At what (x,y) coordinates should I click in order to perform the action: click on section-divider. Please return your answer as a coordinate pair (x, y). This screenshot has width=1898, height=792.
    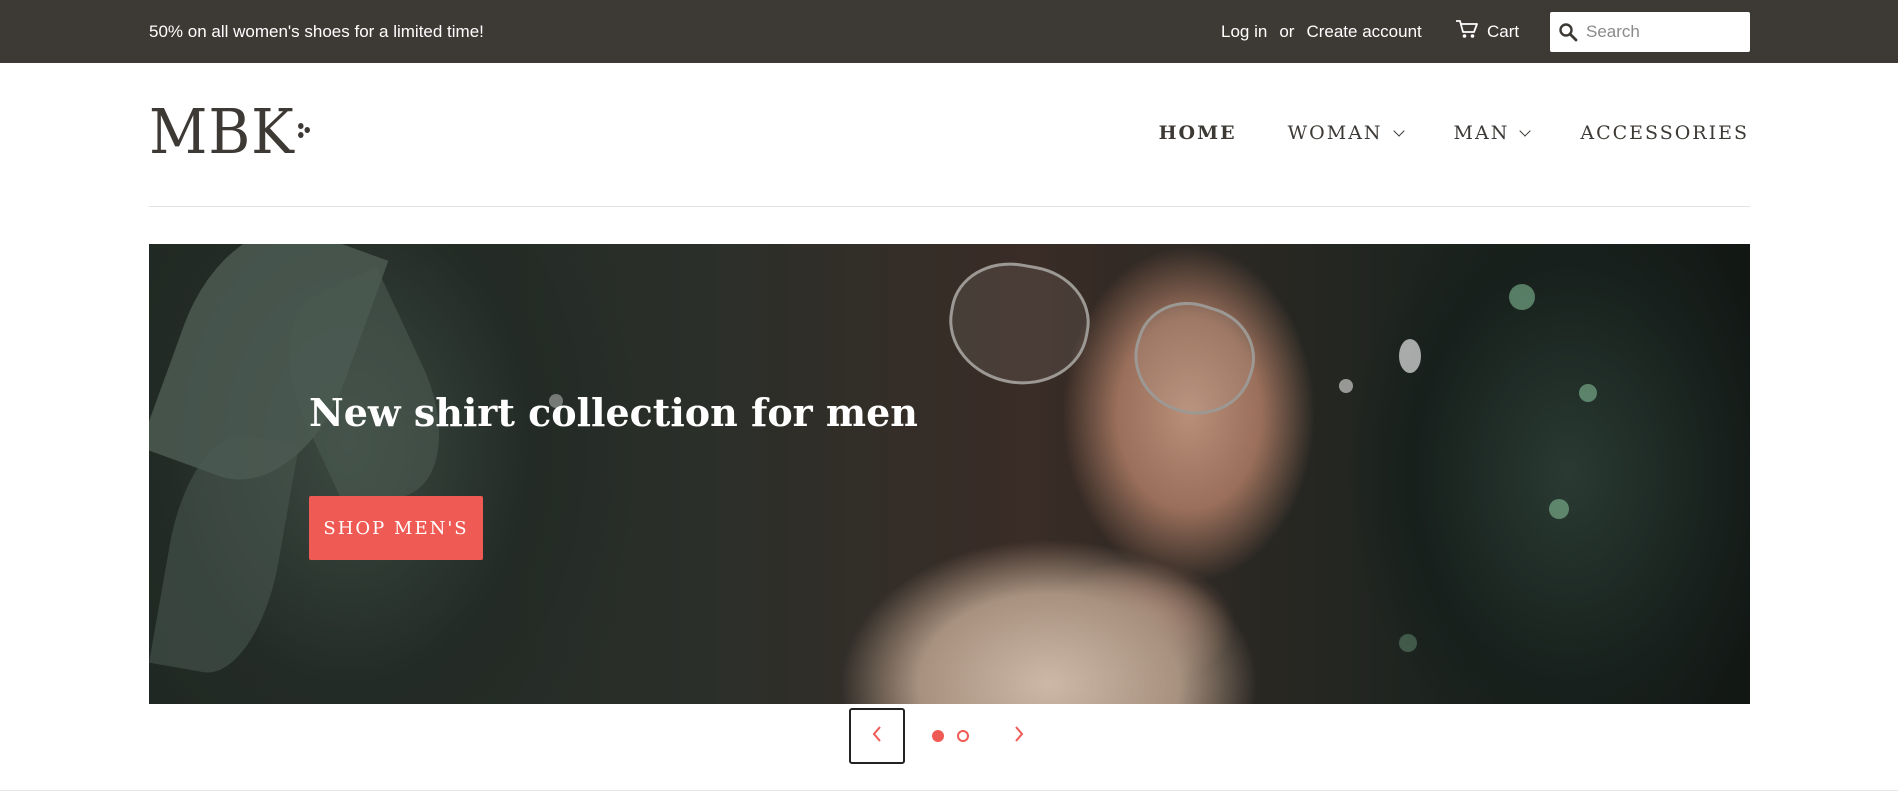
    Looking at the image, I should click on (949, 790).